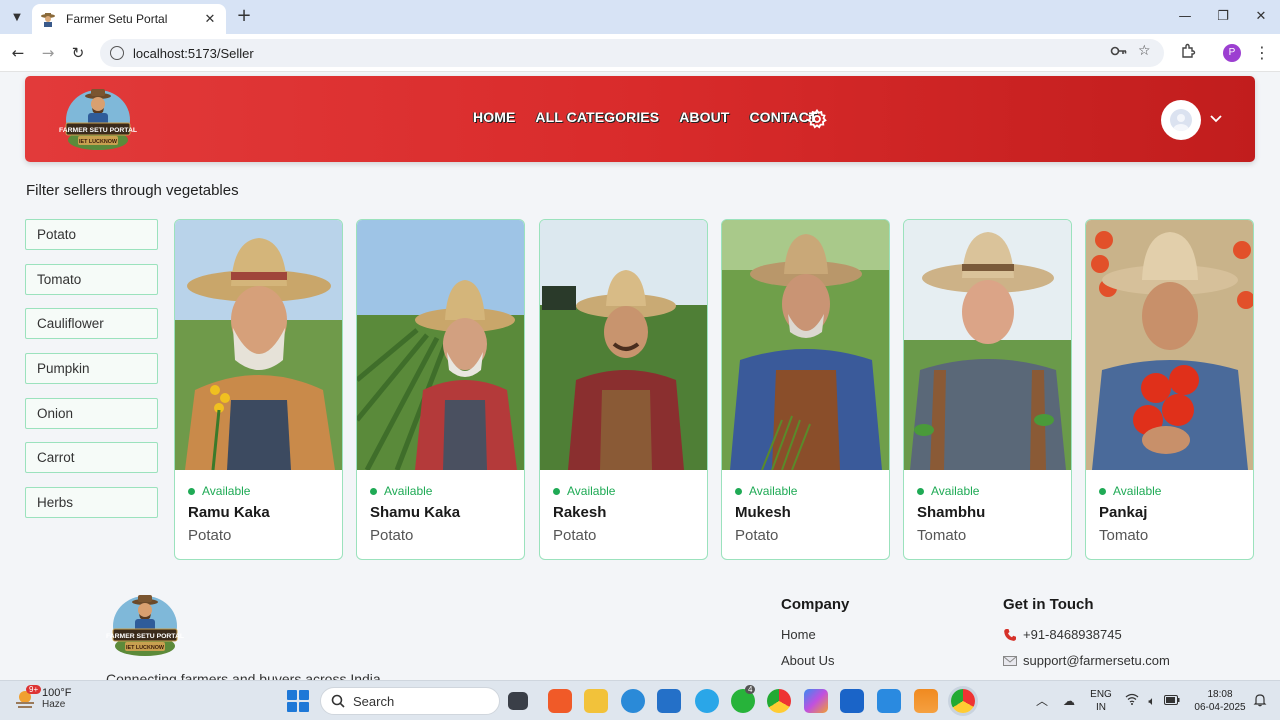 The width and height of the screenshot is (1280, 720). I want to click on seller-card: Available Pankaj Tomato, so click(1169, 389).